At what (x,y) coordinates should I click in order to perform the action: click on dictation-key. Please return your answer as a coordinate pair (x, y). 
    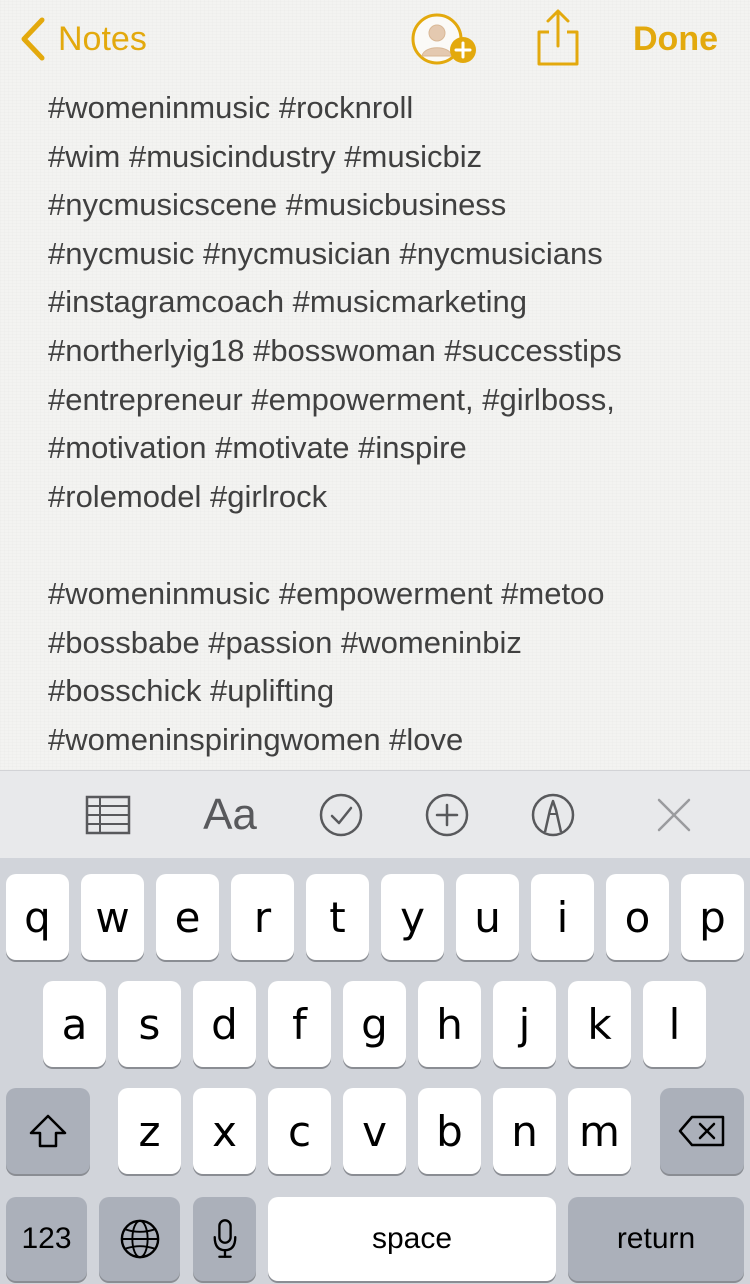
    Looking at the image, I should click on (224, 1239).